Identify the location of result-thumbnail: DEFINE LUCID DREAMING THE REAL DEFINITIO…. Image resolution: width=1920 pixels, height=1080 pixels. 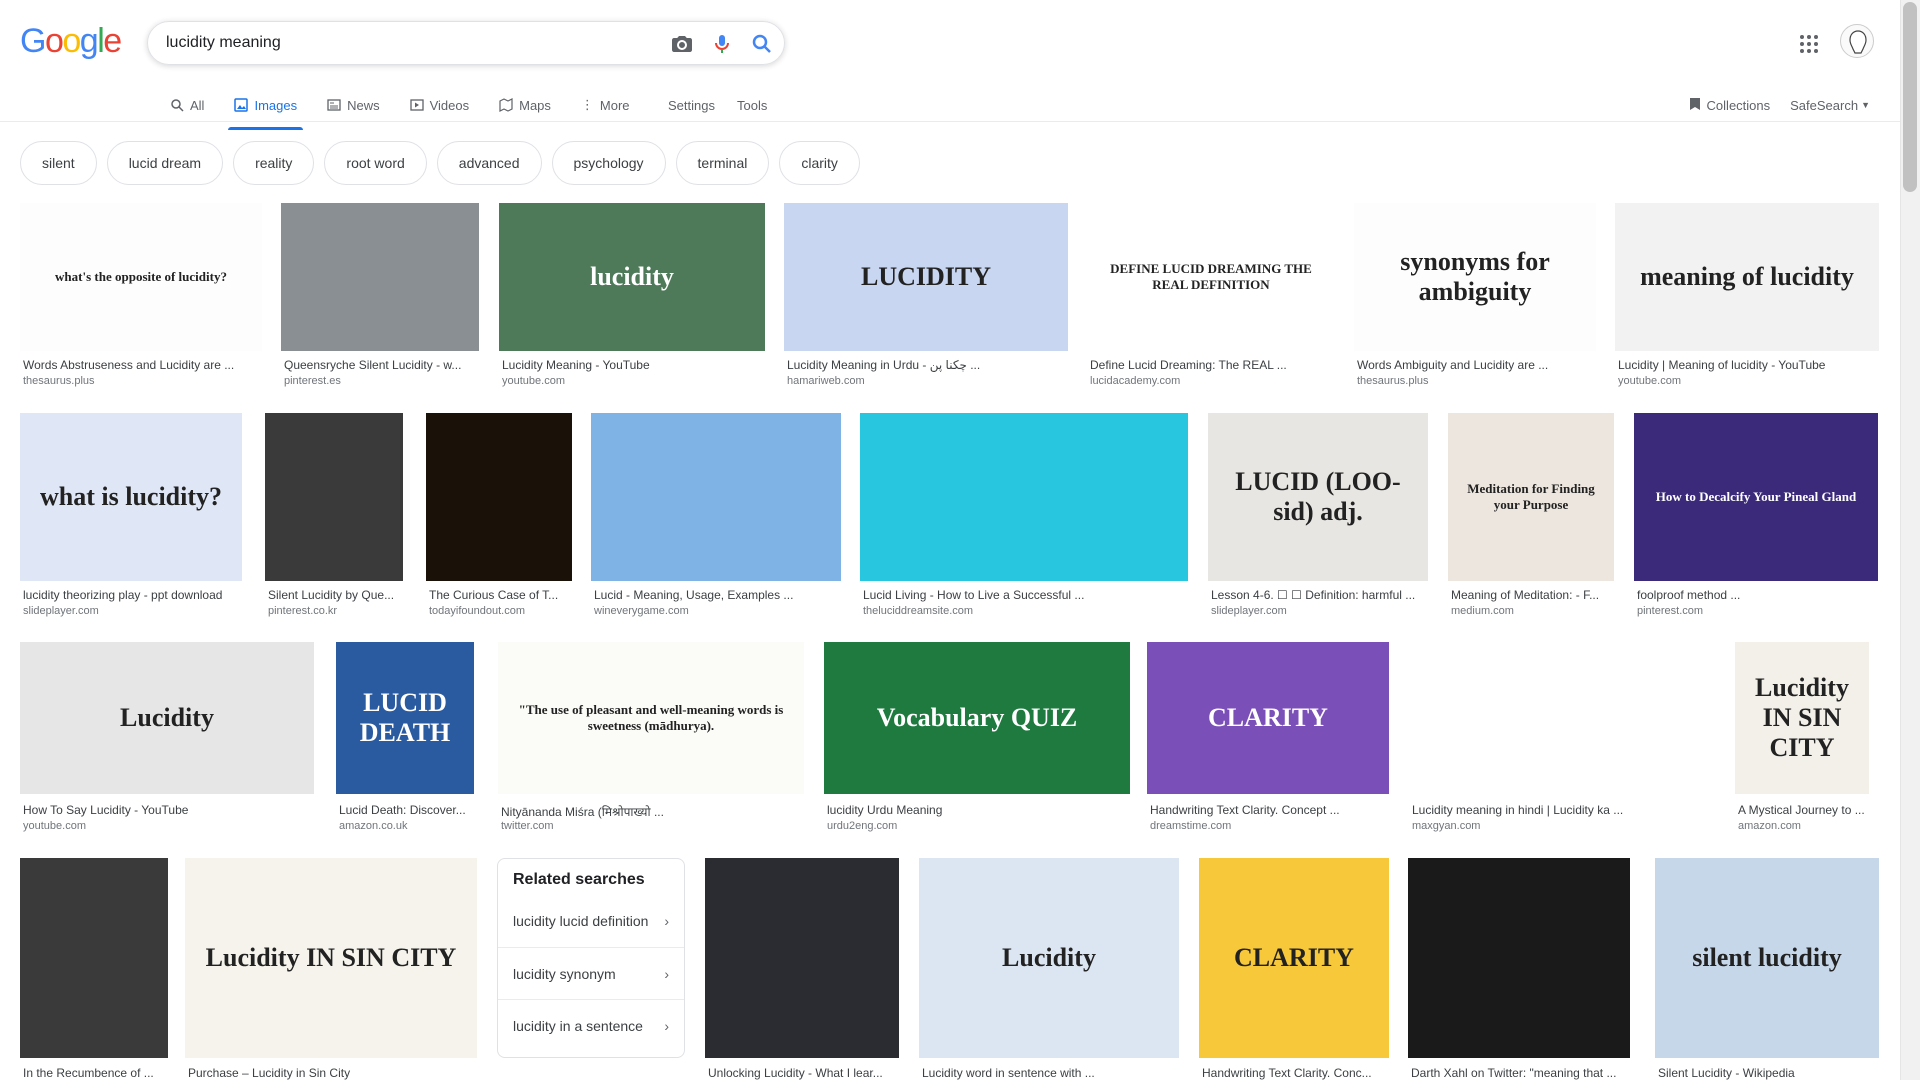
(1211, 277).